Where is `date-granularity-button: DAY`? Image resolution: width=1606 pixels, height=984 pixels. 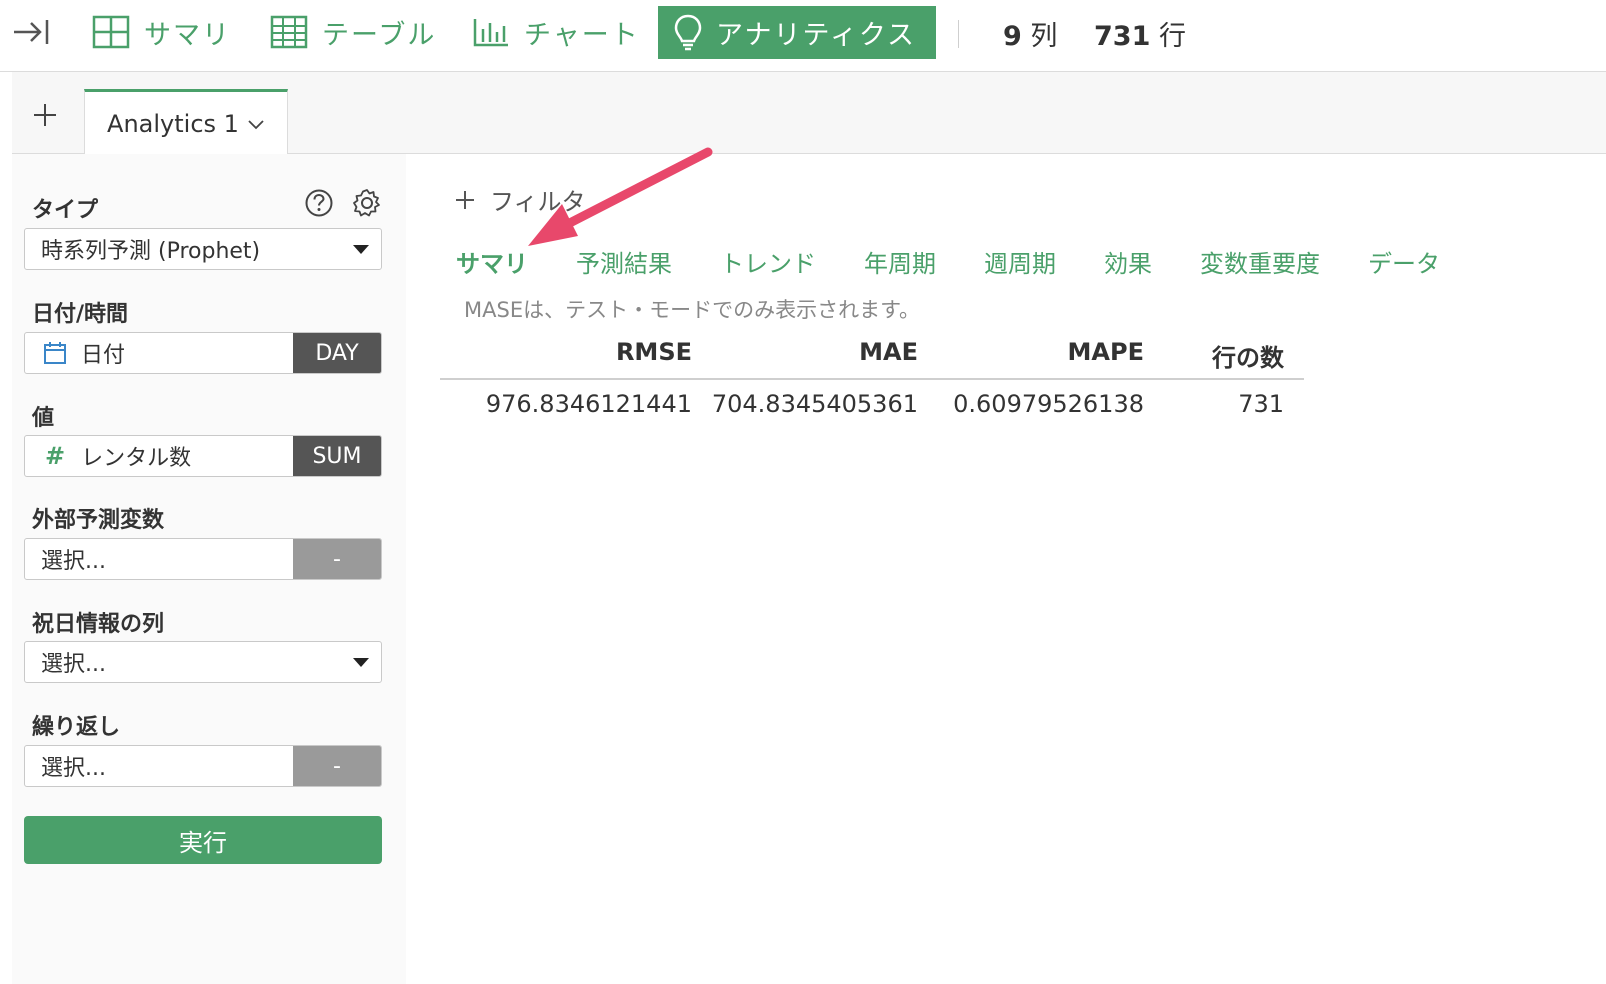 date-granularity-button: DAY is located at coordinates (337, 353).